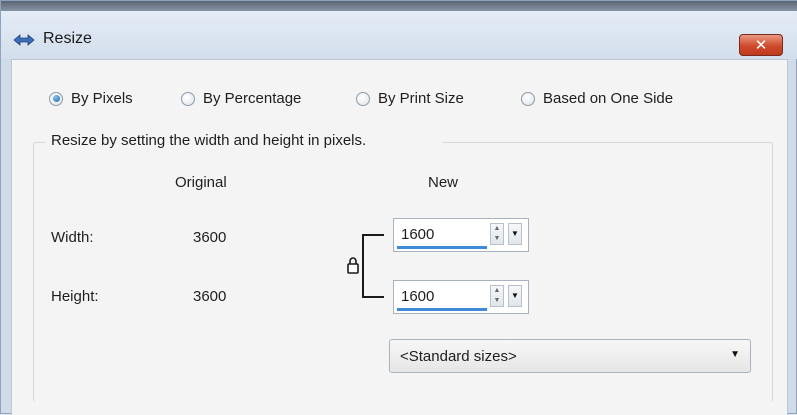 The width and height of the screenshot is (797, 415). Describe the element at coordinates (461, 235) in the screenshot. I see `width-spinbox: 1600 ▲ ▼ ▼` at that location.